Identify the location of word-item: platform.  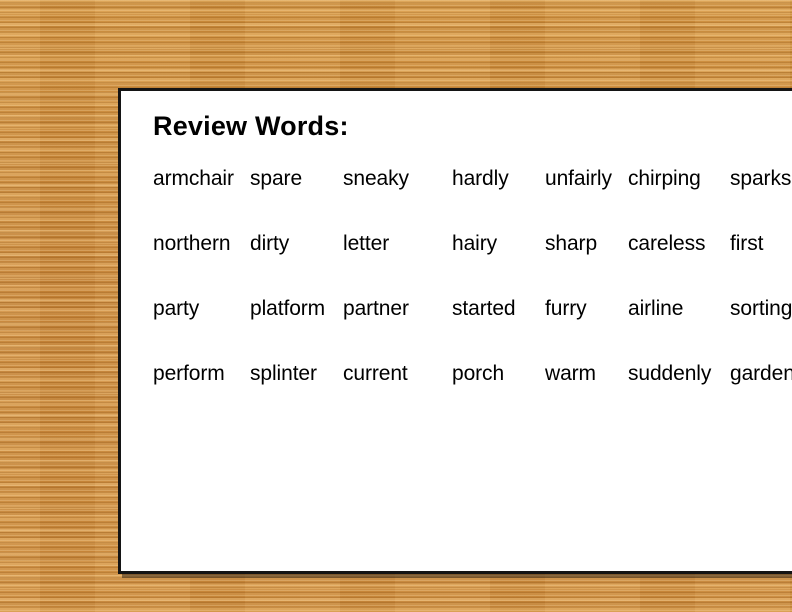
(288, 308).